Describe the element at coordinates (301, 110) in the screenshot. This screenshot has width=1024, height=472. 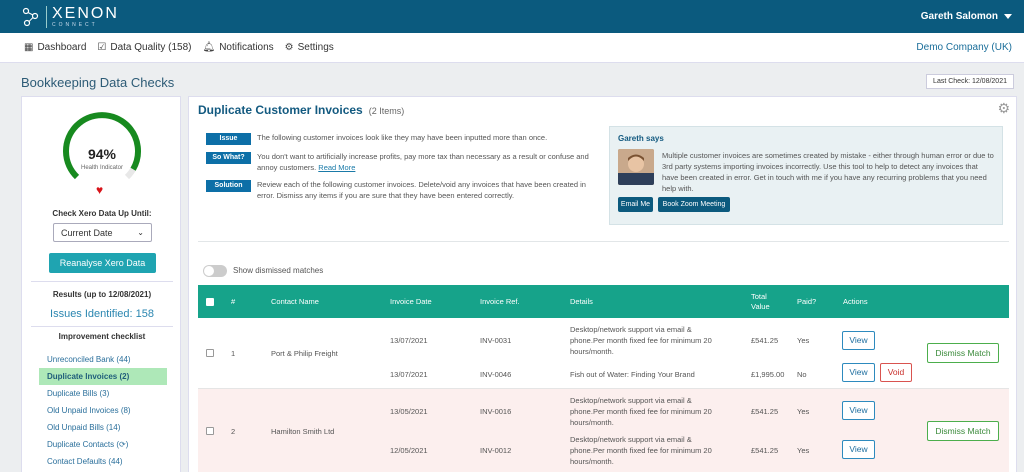
I see `section-title: Duplicate Customer Invoices (2 Items)` at that location.